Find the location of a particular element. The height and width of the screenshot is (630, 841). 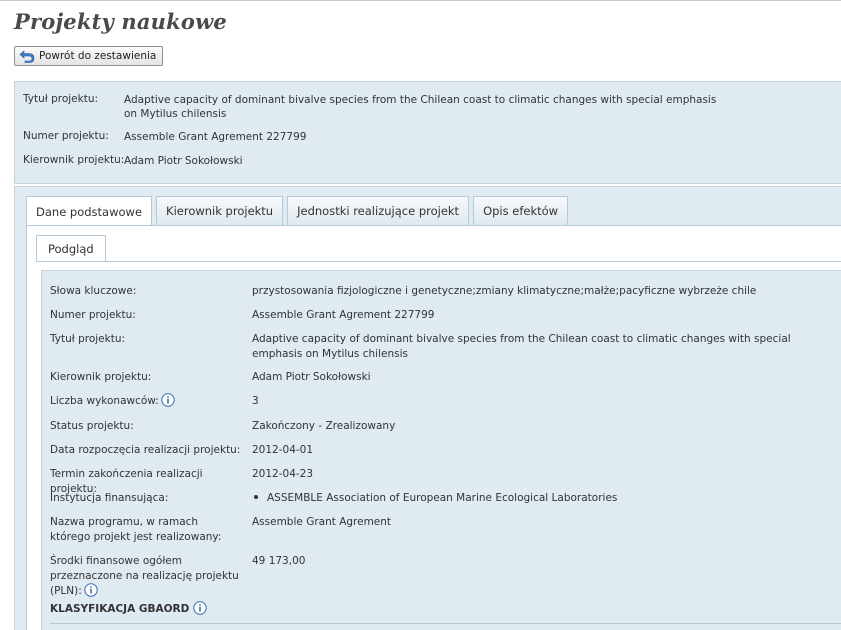

funds-value: 49 173,00 is located at coordinates (279, 561).